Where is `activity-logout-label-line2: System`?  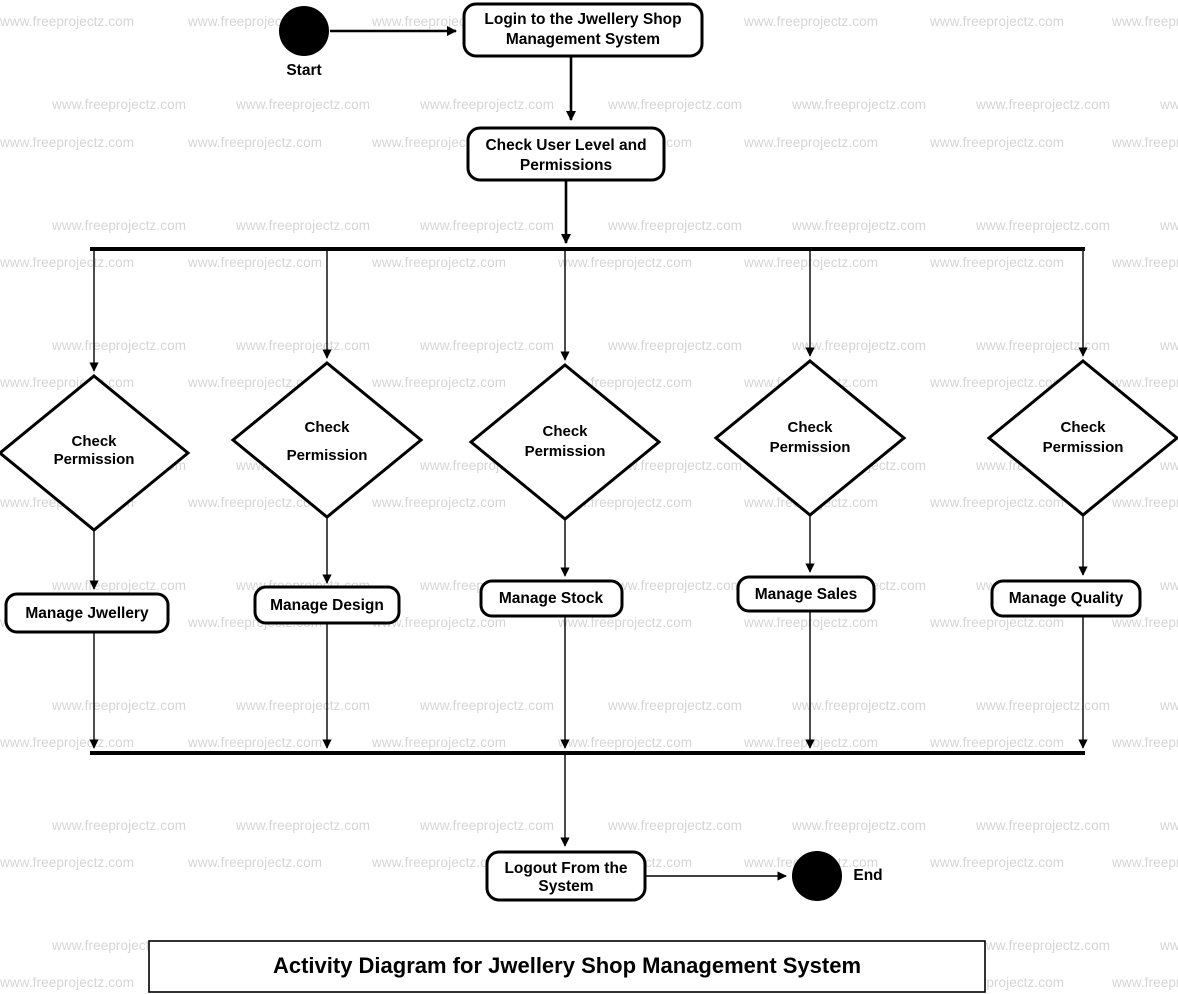 activity-logout-label-line2: System is located at coordinates (565, 886).